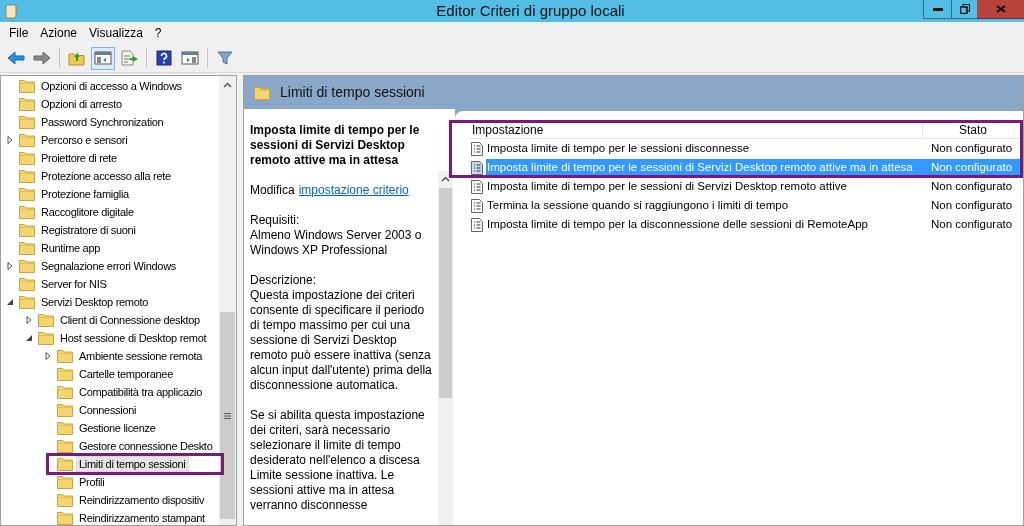 Image resolution: width=1024 pixels, height=526 pixels. Describe the element at coordinates (19, 33) in the screenshot. I see `menu-item: File` at that location.